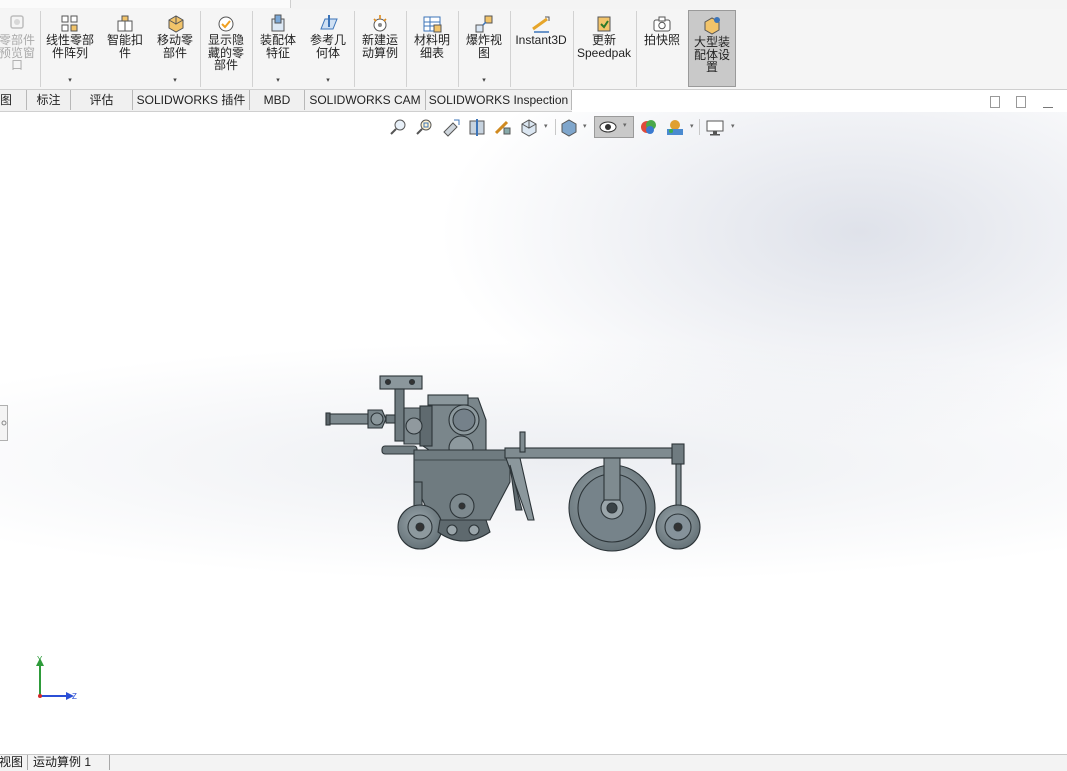 This screenshot has height=771, width=1067. Describe the element at coordinates (604, 49) in the screenshot. I see `update-speedpak-button: 更新 Speedpak` at that location.